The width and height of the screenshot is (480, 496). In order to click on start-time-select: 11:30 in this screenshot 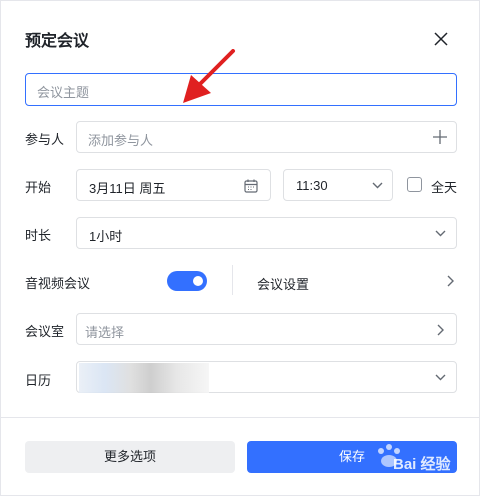, I will do `click(338, 185)`.